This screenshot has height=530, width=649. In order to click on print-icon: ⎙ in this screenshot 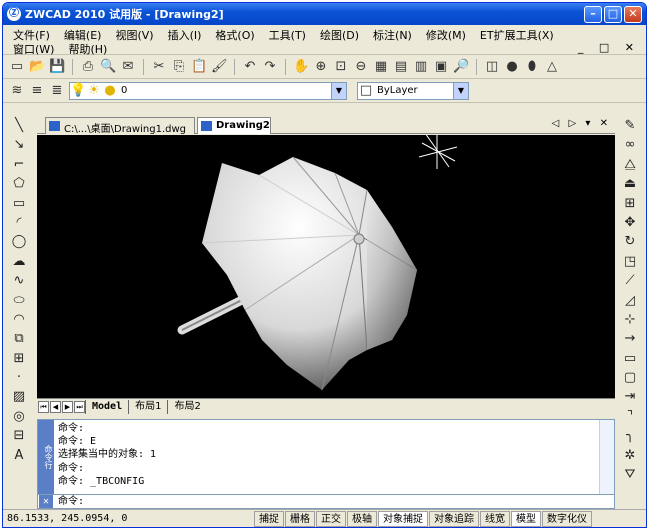, I will do `click(88, 67)`.